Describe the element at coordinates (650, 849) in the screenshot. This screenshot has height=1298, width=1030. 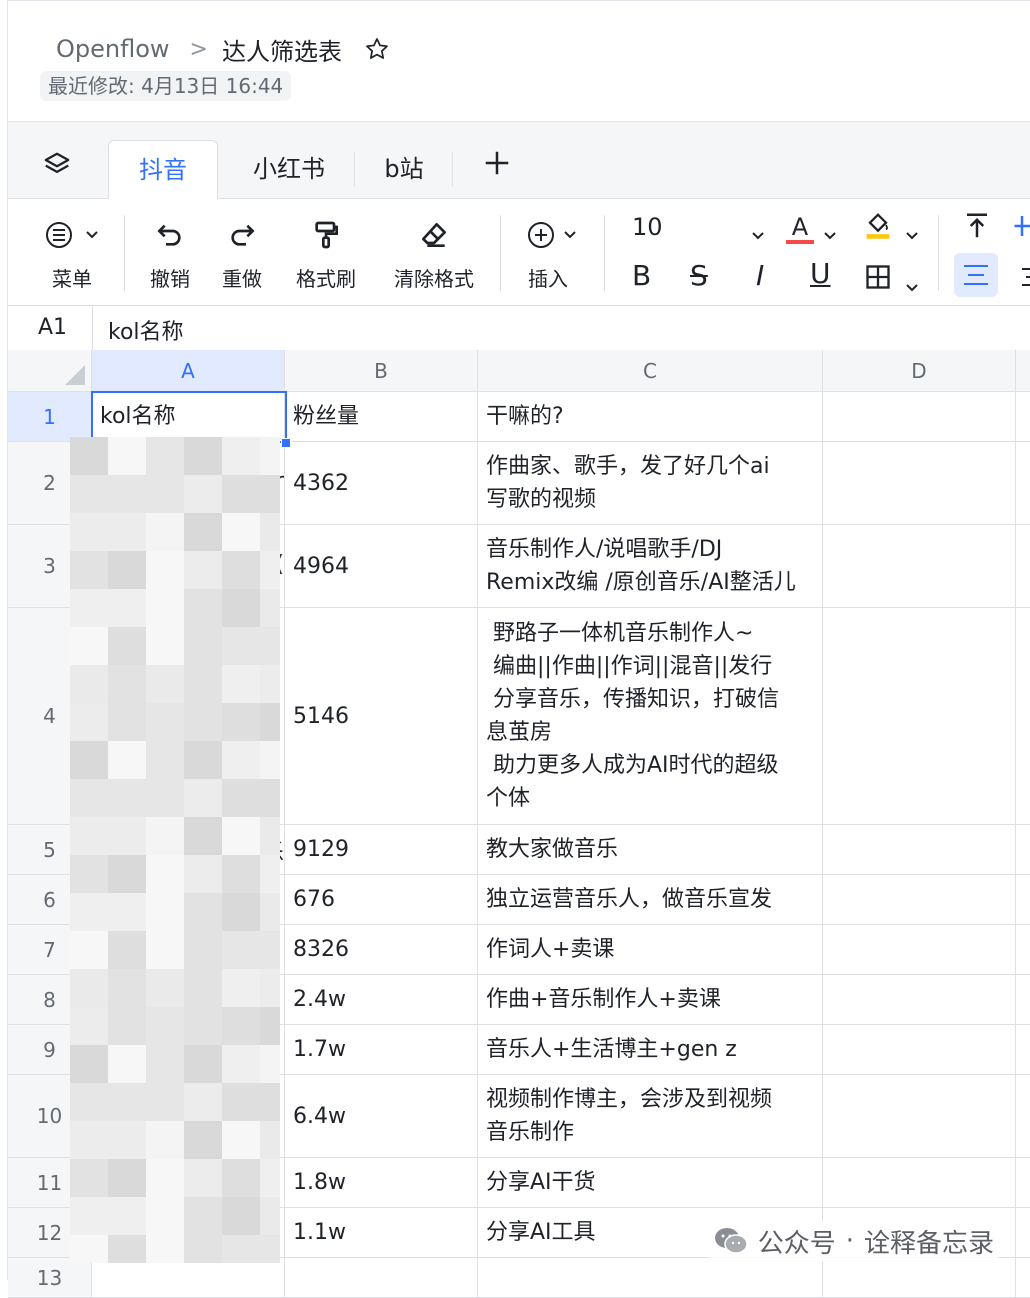
I see `cell-c: 教大家做音乐` at that location.